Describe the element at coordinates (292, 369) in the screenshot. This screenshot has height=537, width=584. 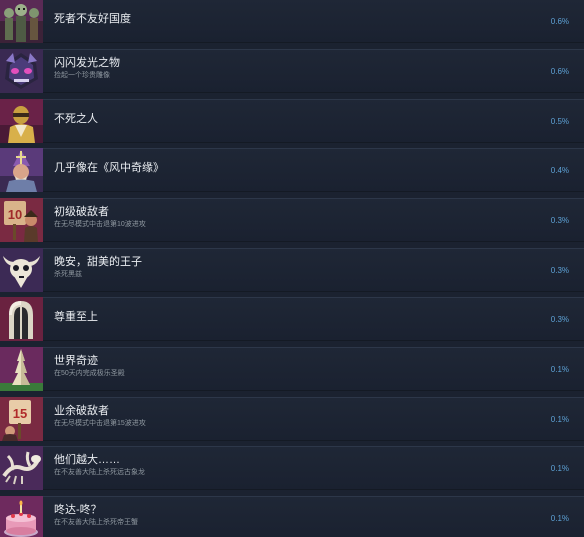
I see `achievement-row: 世界奇迹 在50天内完成极乐圣殿 0.1%` at that location.